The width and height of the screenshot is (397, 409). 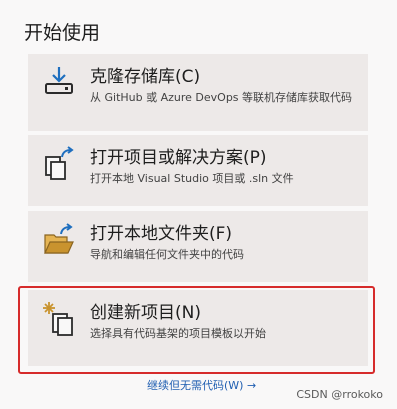 What do you see at coordinates (59, 163) in the screenshot?
I see `open-project-icon` at bounding box center [59, 163].